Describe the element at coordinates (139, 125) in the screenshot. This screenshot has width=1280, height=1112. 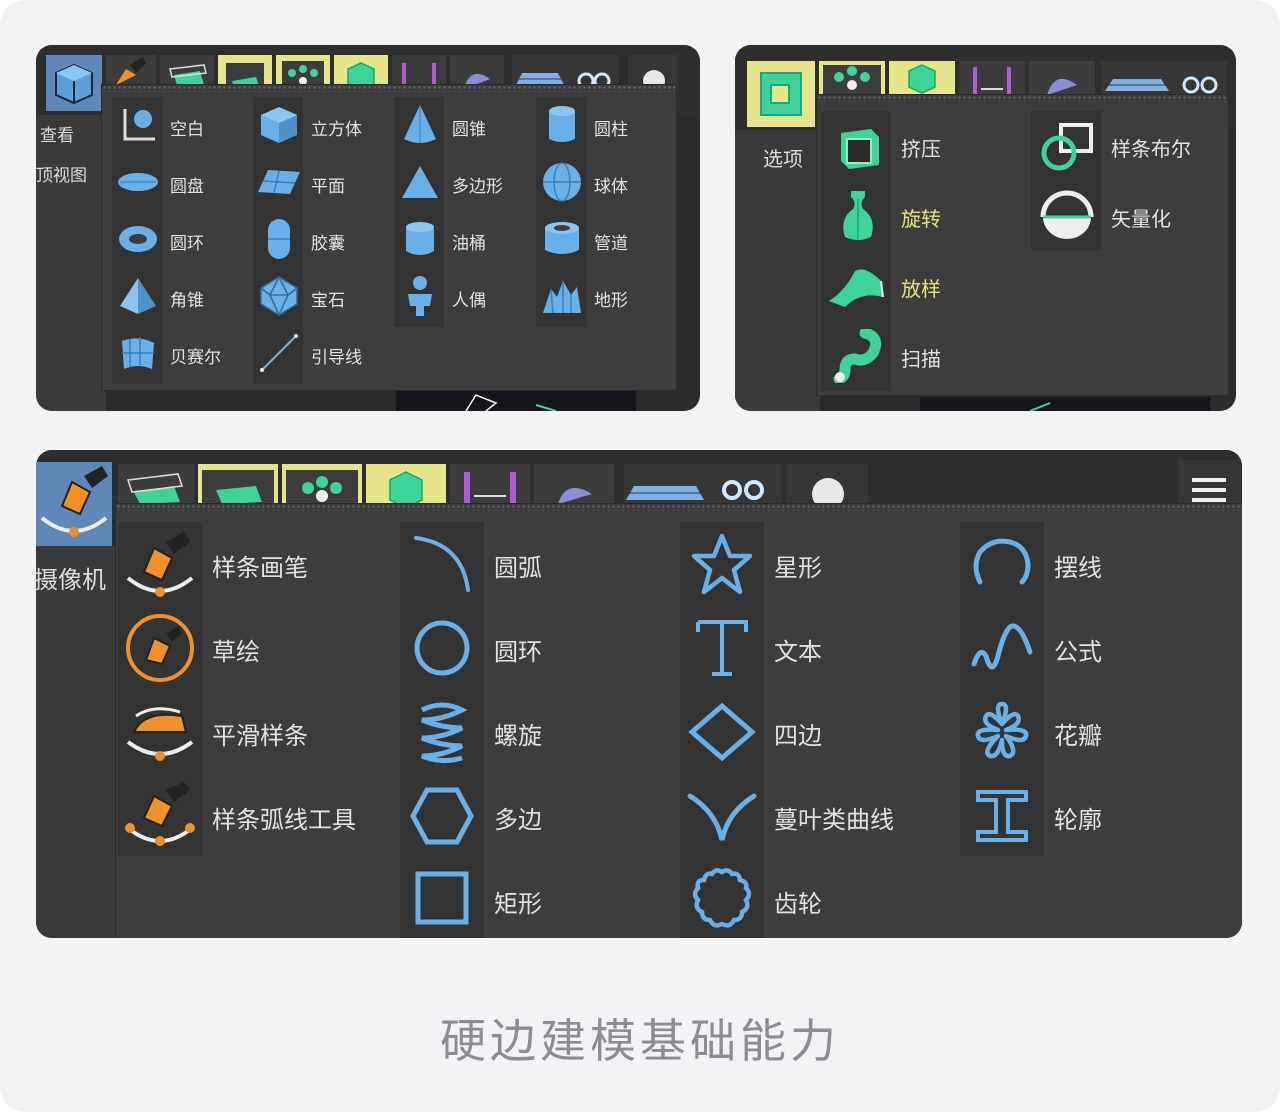
I see `null-icon` at that location.